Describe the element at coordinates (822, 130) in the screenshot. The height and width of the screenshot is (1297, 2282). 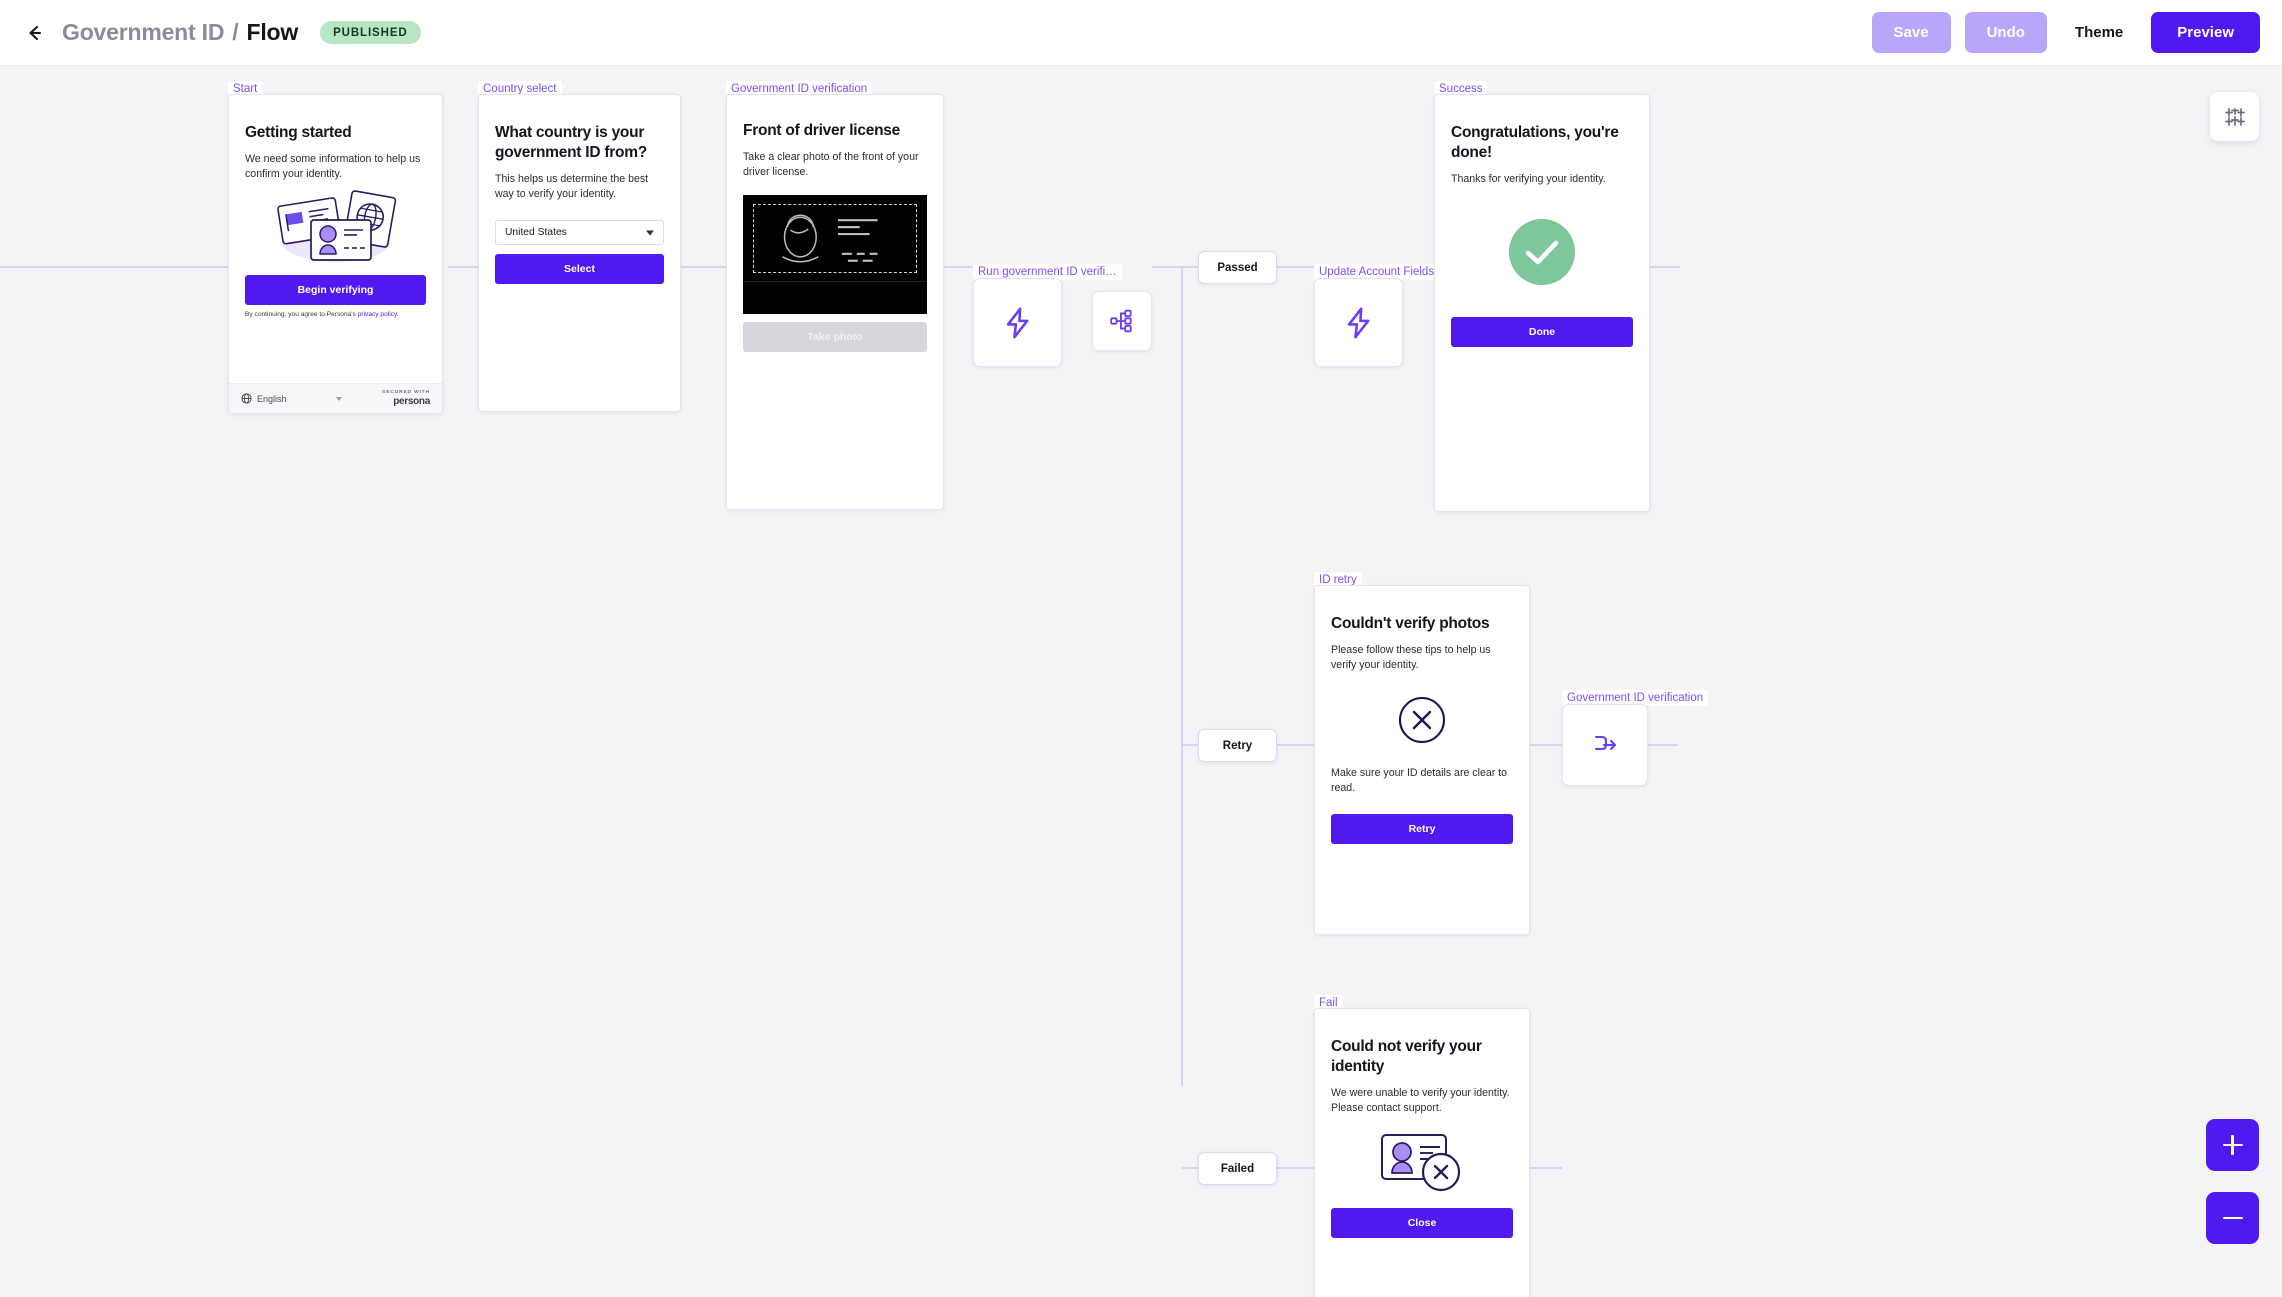
I see `gov-id-title: Front of driver license` at that location.